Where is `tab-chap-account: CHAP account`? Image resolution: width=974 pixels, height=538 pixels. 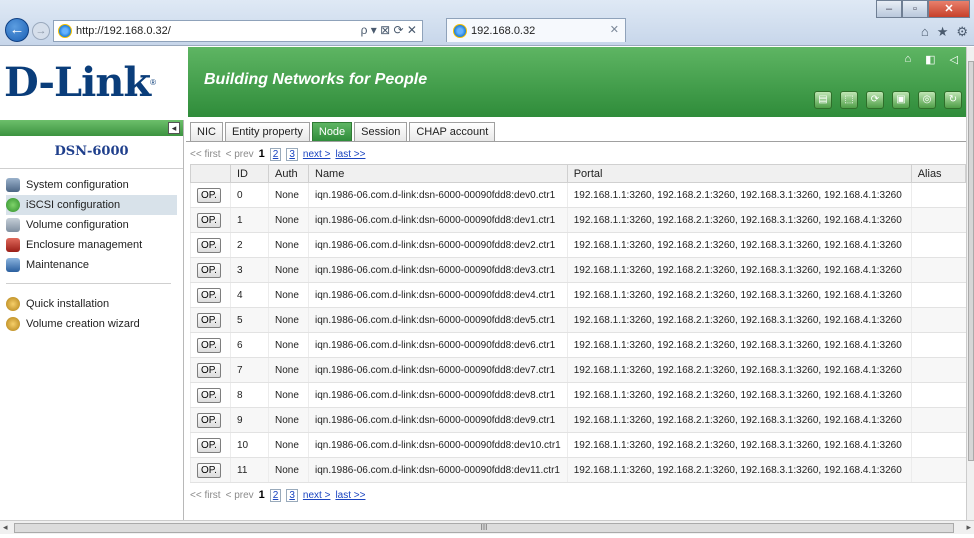 tab-chap-account: CHAP account is located at coordinates (452, 131).